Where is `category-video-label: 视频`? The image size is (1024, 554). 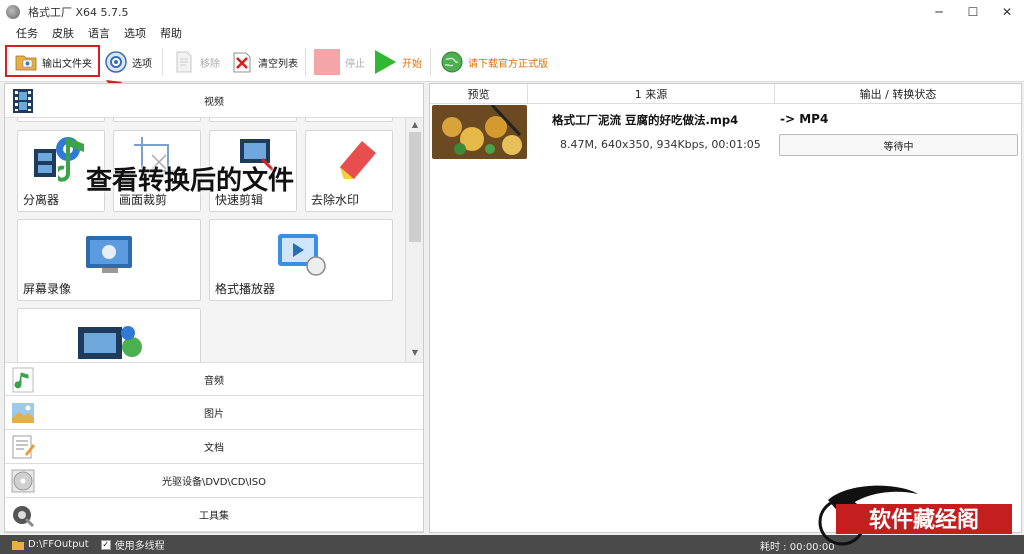 category-video-label: 视频 is located at coordinates (214, 102).